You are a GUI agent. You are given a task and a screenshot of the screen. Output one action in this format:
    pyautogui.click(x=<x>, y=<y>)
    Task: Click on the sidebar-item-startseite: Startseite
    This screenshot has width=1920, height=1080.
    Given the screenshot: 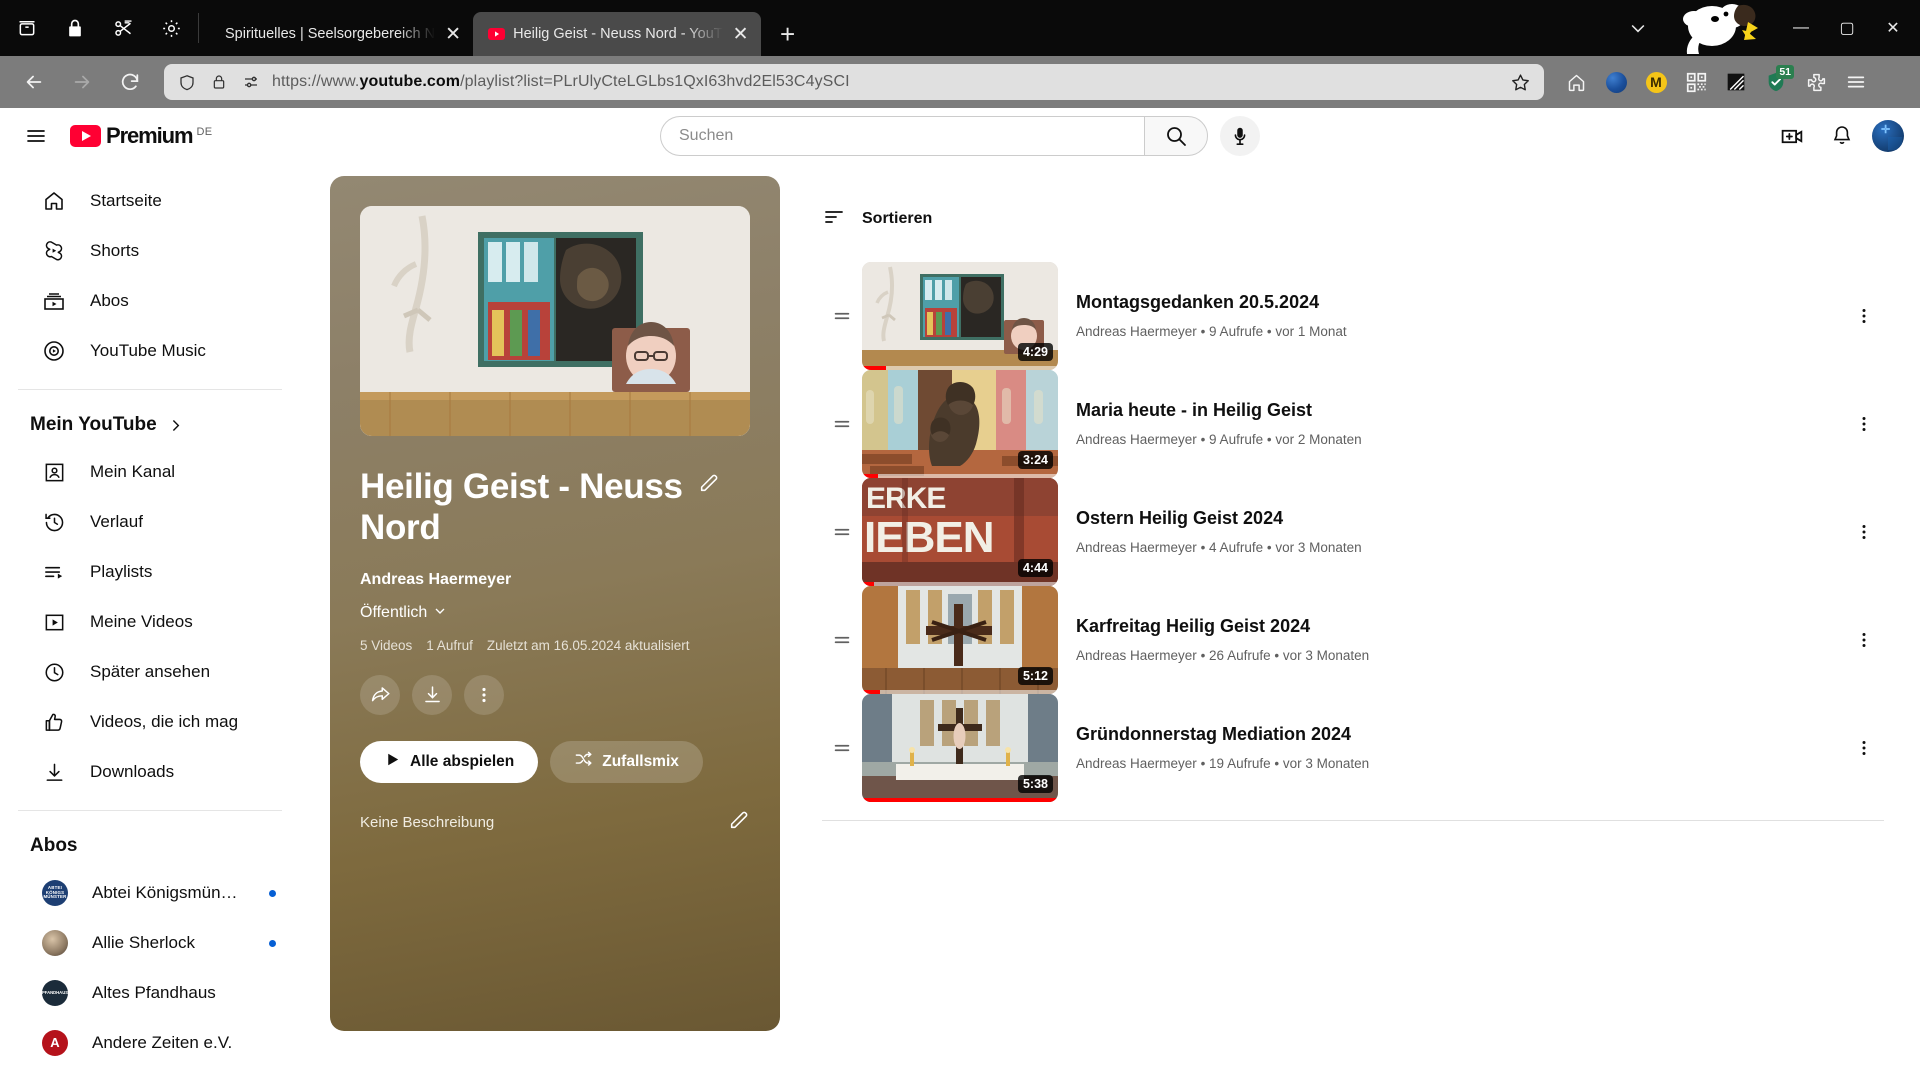 What is the action you would take?
    pyautogui.click(x=150, y=201)
    